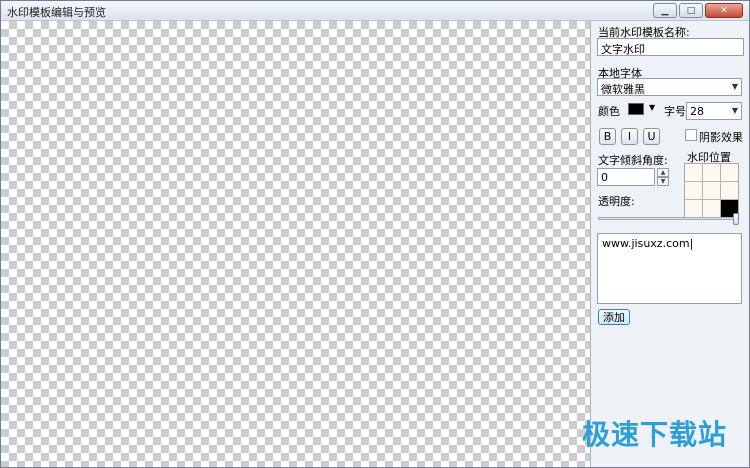  What do you see at coordinates (623, 89) in the screenshot?
I see `font-select-value: 微软雅黑` at bounding box center [623, 89].